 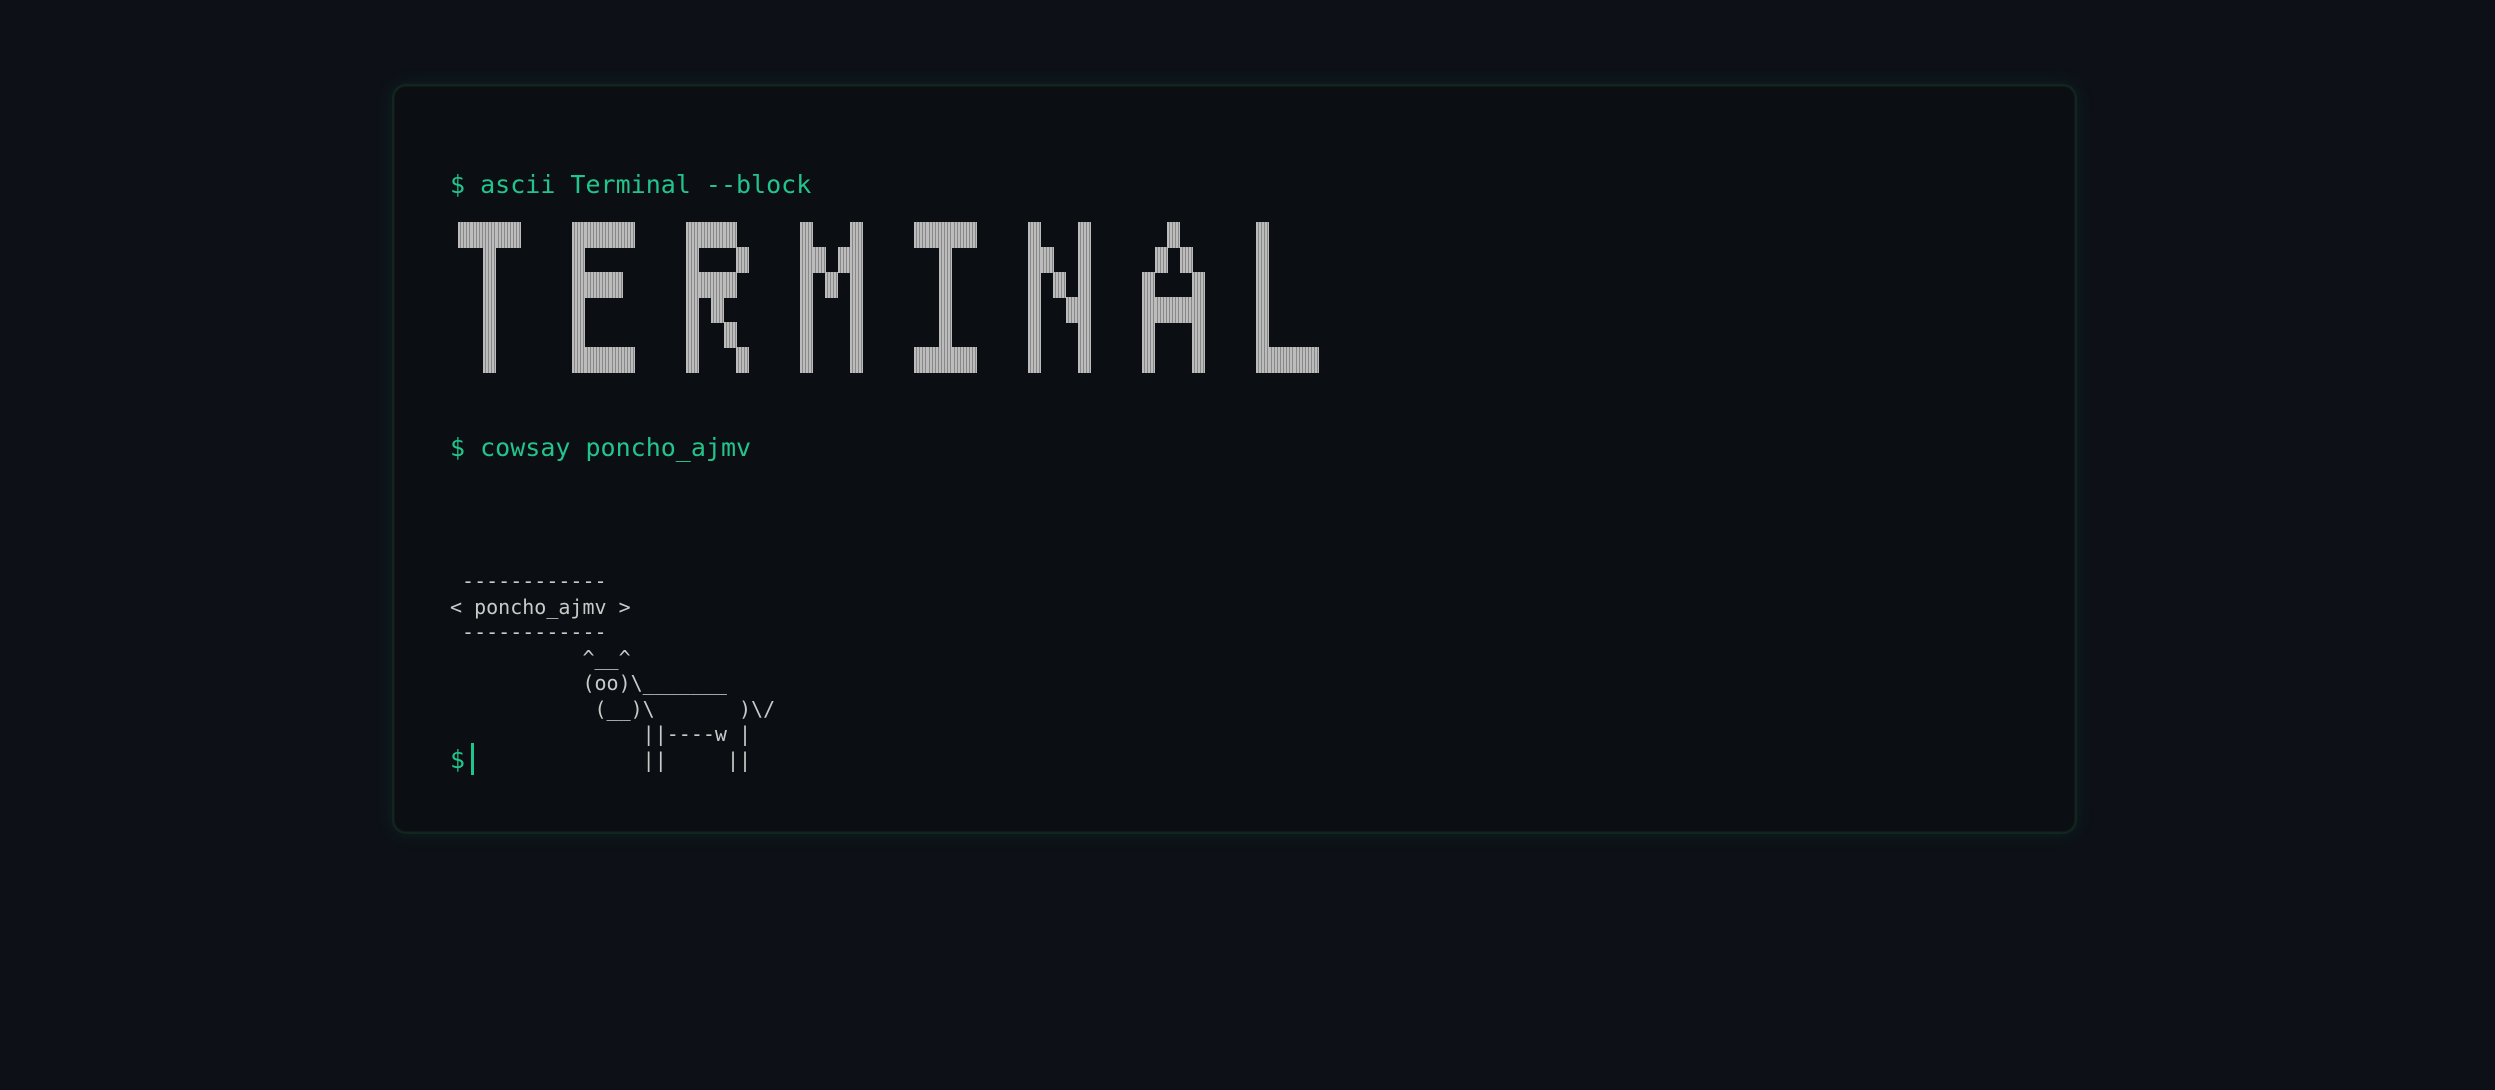 I want to click on banner-letter-r, so click(x=718, y=297).